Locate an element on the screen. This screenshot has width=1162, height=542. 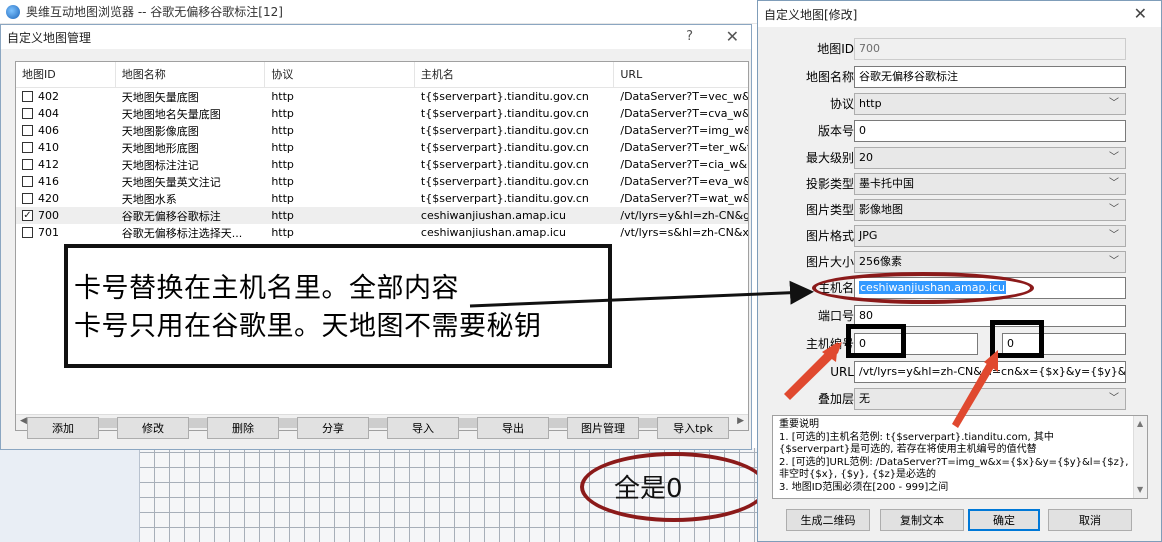
overlay-value: 无 is located at coordinates (864, 398).